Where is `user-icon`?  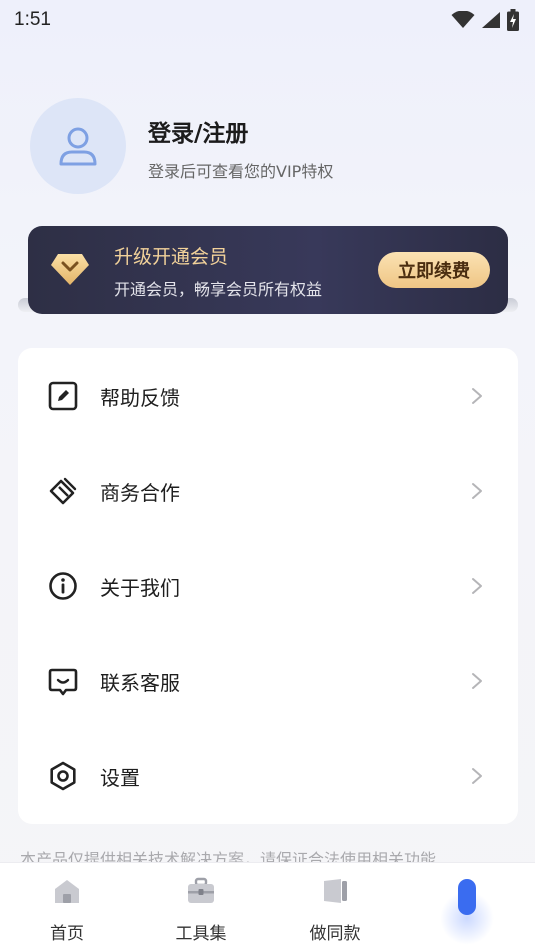 user-icon is located at coordinates (78, 146).